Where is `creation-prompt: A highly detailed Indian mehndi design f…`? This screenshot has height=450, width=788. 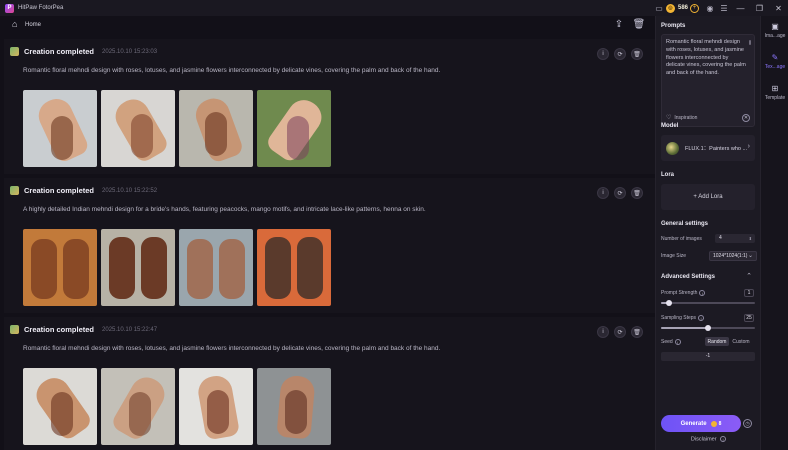 creation-prompt: A highly detailed Indian mehndi design f… is located at coordinates (224, 209).